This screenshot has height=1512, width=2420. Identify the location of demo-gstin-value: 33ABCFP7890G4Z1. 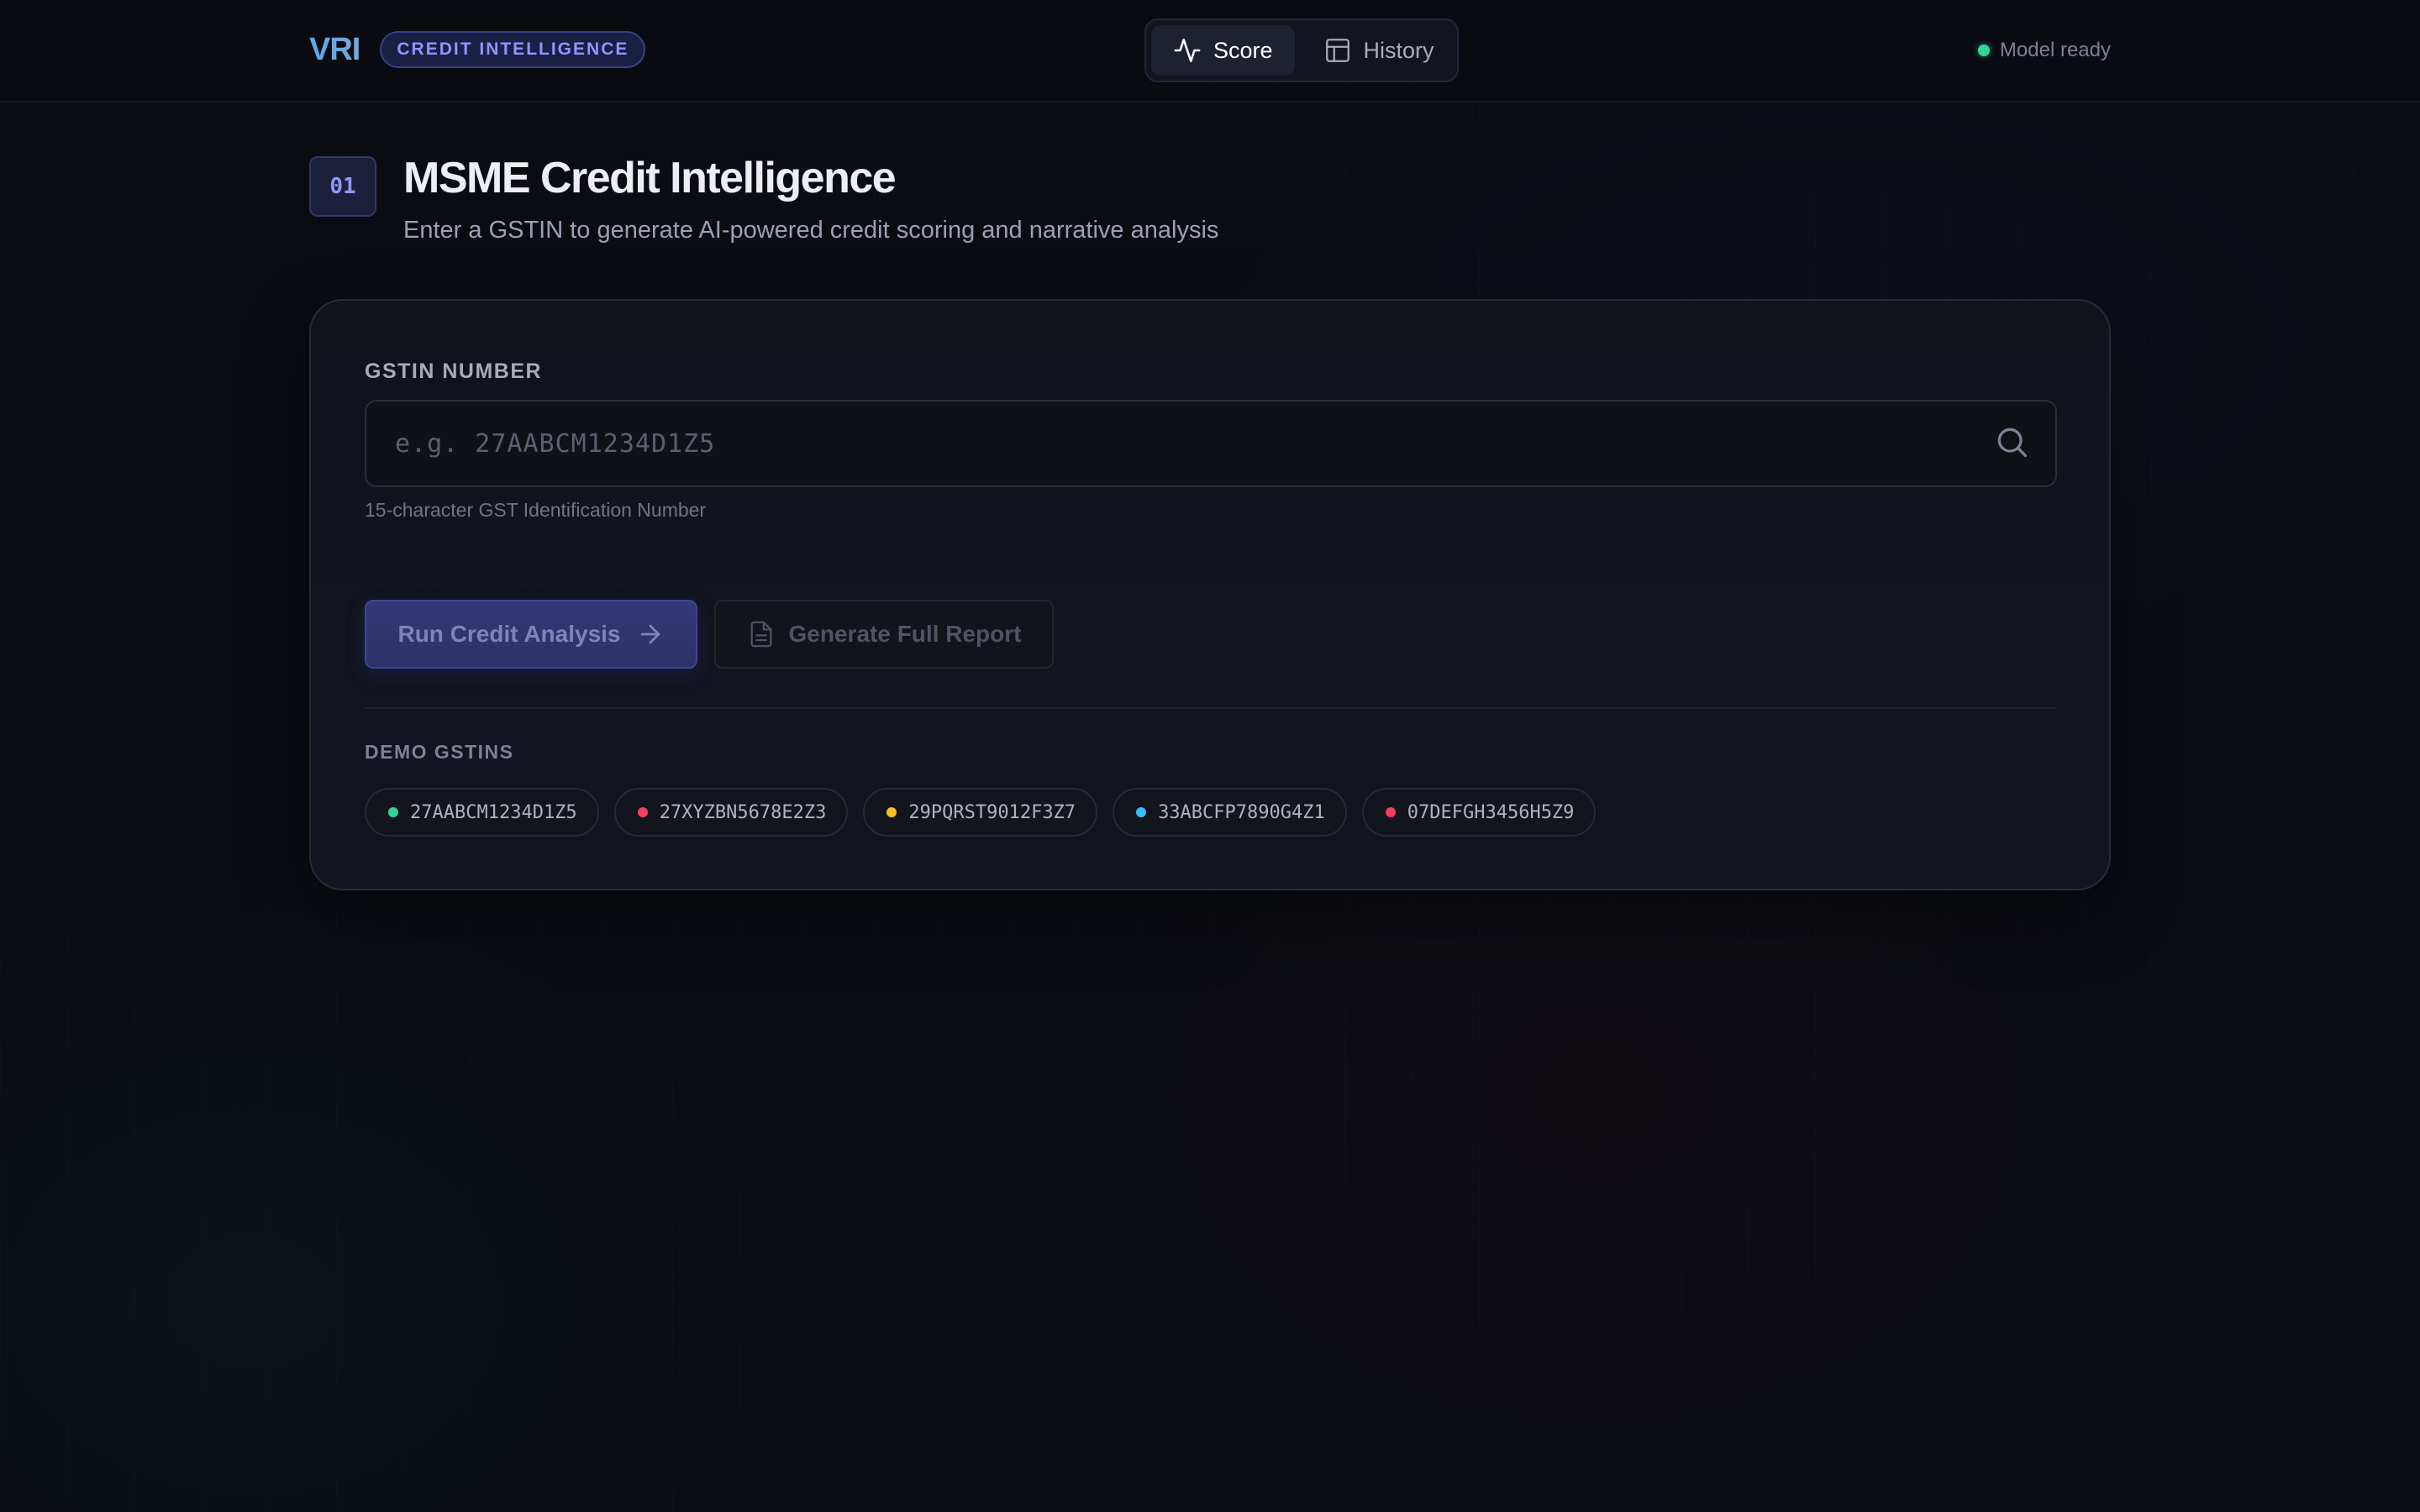
(1241, 812).